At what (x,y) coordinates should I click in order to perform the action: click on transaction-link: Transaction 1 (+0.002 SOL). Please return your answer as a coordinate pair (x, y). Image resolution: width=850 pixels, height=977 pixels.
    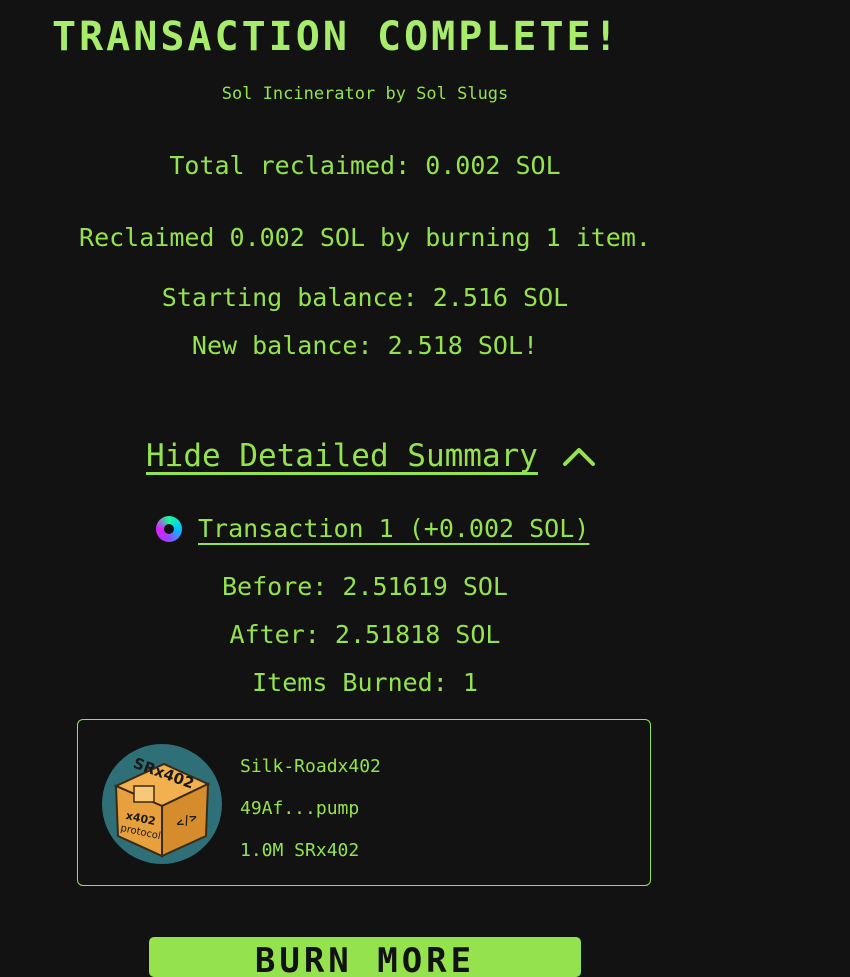
    Looking at the image, I should click on (372, 528).